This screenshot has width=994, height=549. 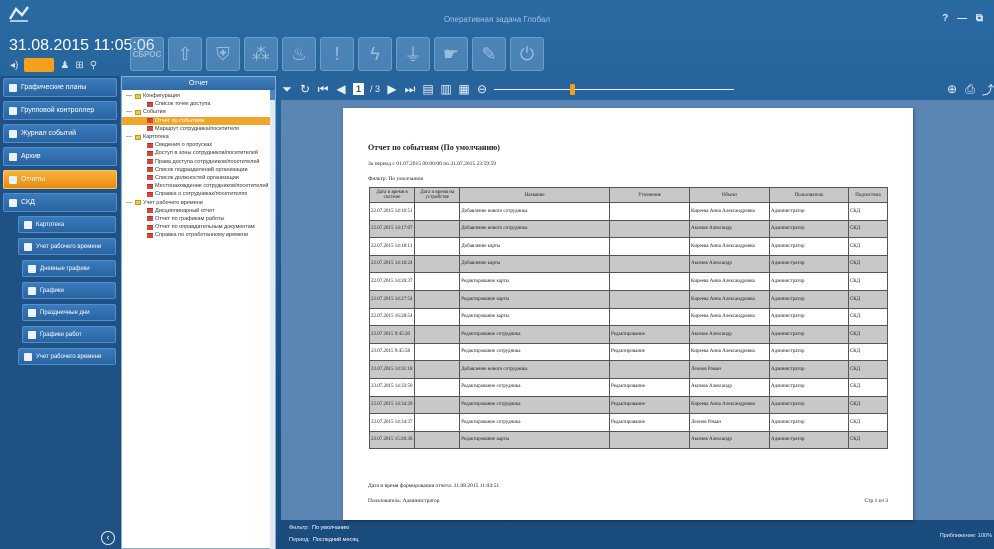 I want to click on alarm-button: !, so click(x=337, y=54).